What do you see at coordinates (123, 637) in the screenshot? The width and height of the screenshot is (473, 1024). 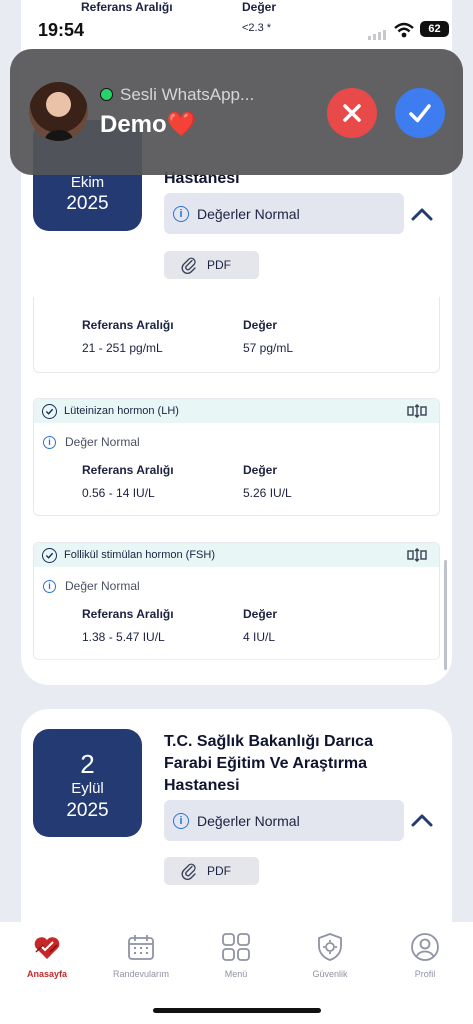 I see `ref-range: 1.38 - 5.47 IU/L` at bounding box center [123, 637].